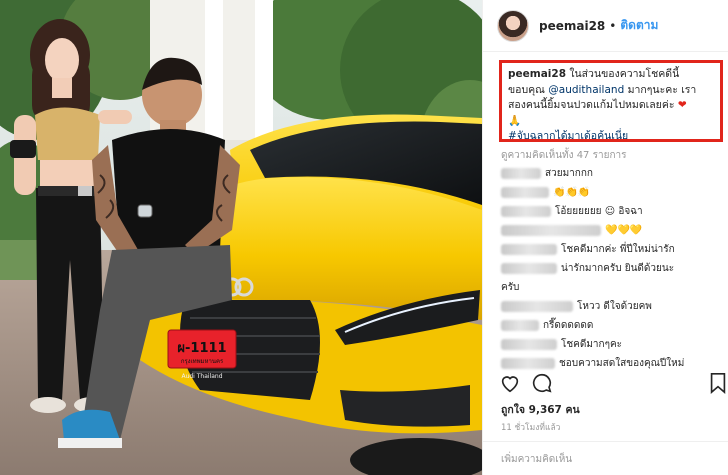  What do you see at coordinates (599, 211) in the screenshot?
I see `comment-text: โอ้ยยยยยย ☺ อิจฉา` at bounding box center [599, 211].